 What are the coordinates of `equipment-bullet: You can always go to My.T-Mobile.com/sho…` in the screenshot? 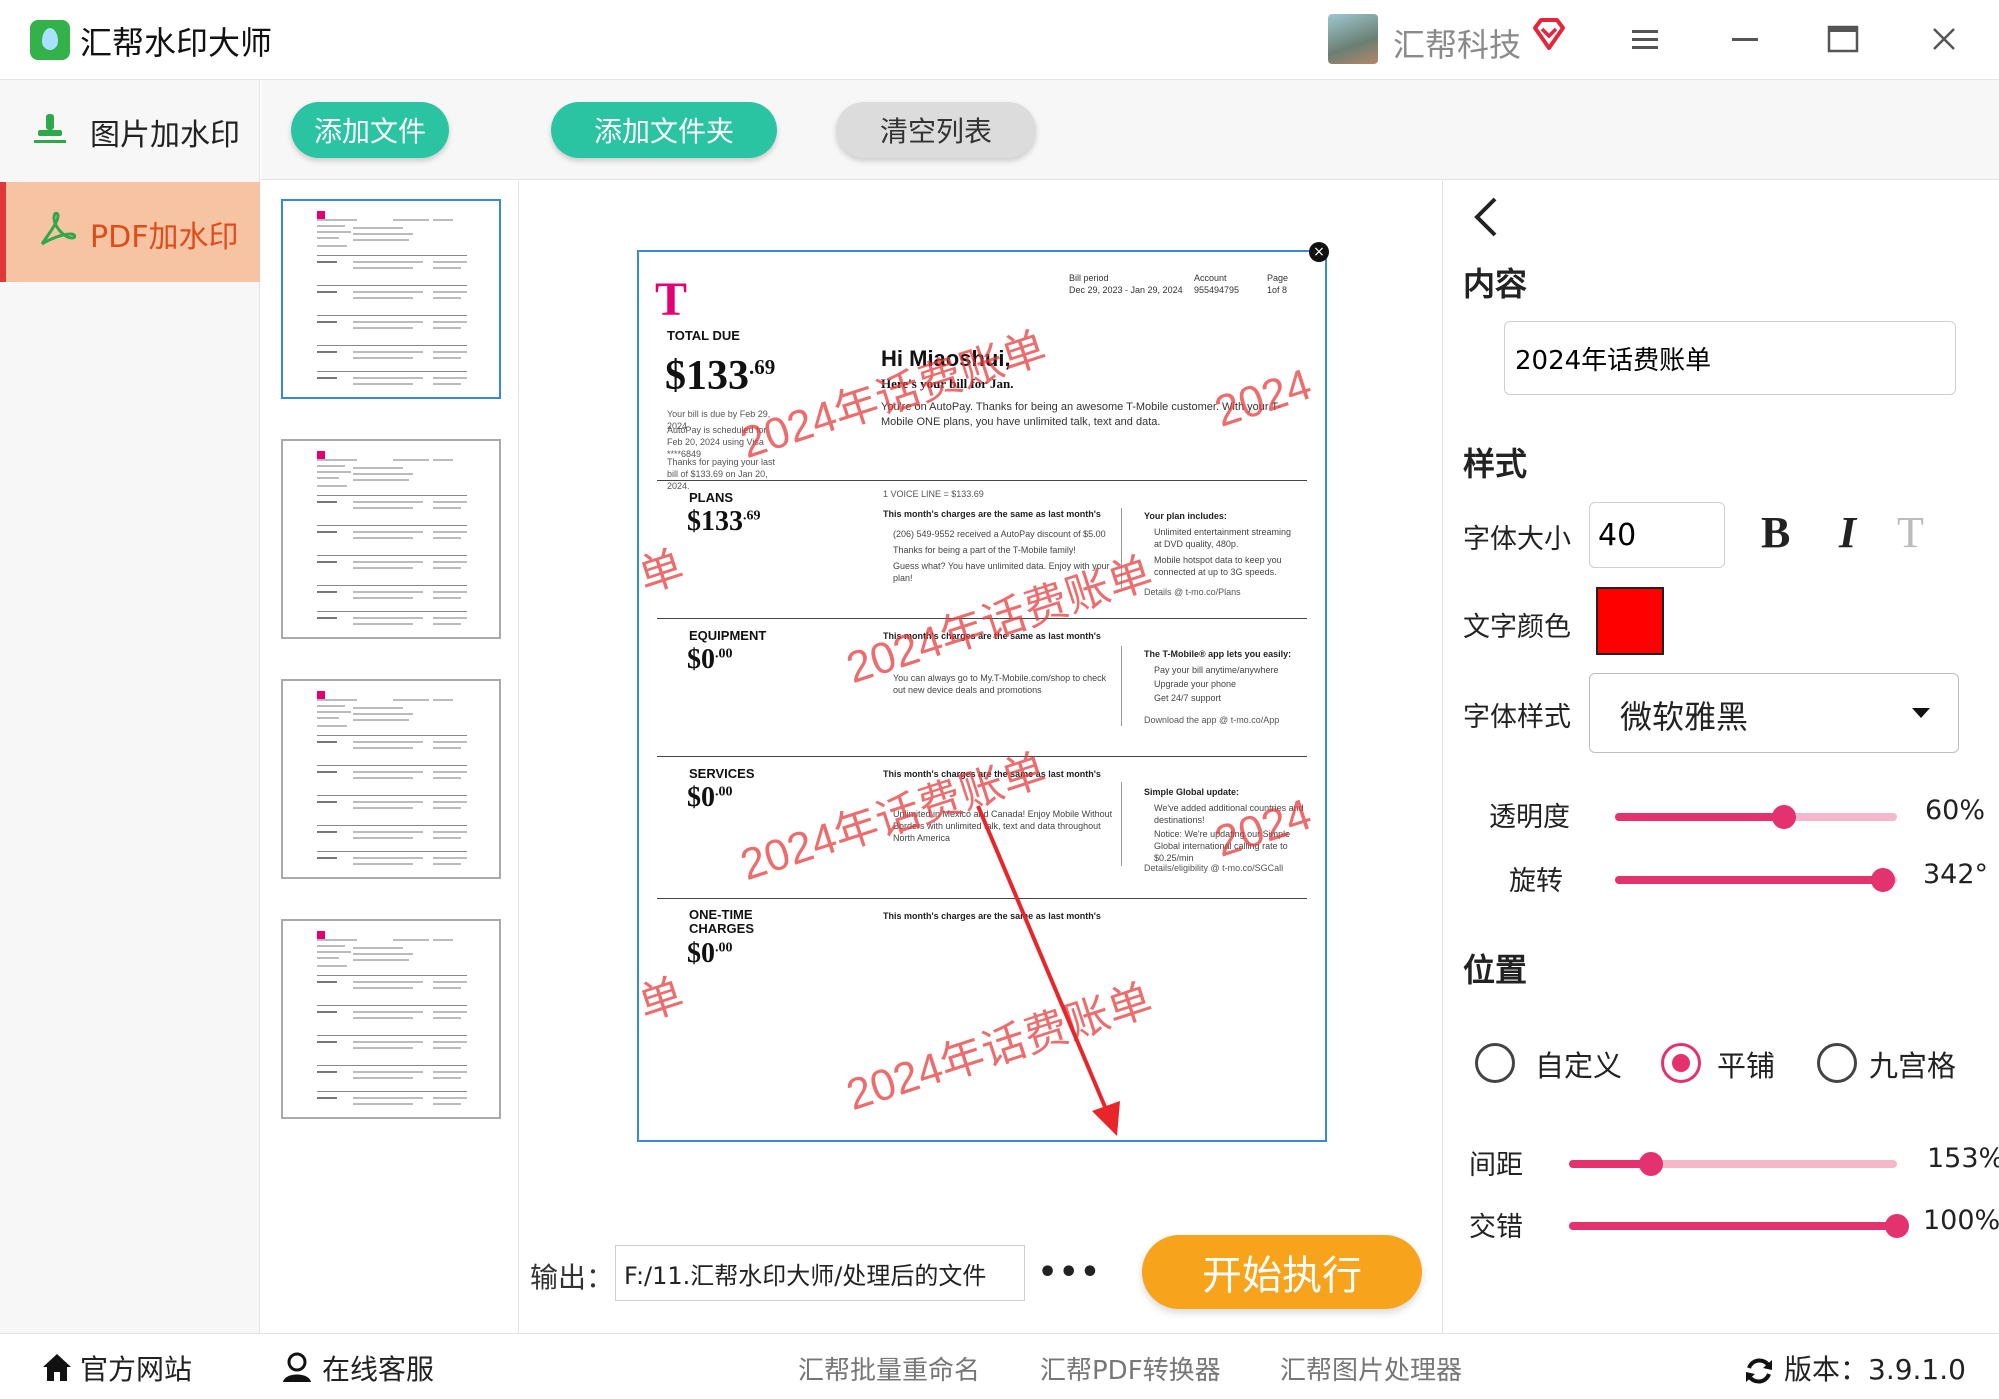 It's located at (1000, 684).